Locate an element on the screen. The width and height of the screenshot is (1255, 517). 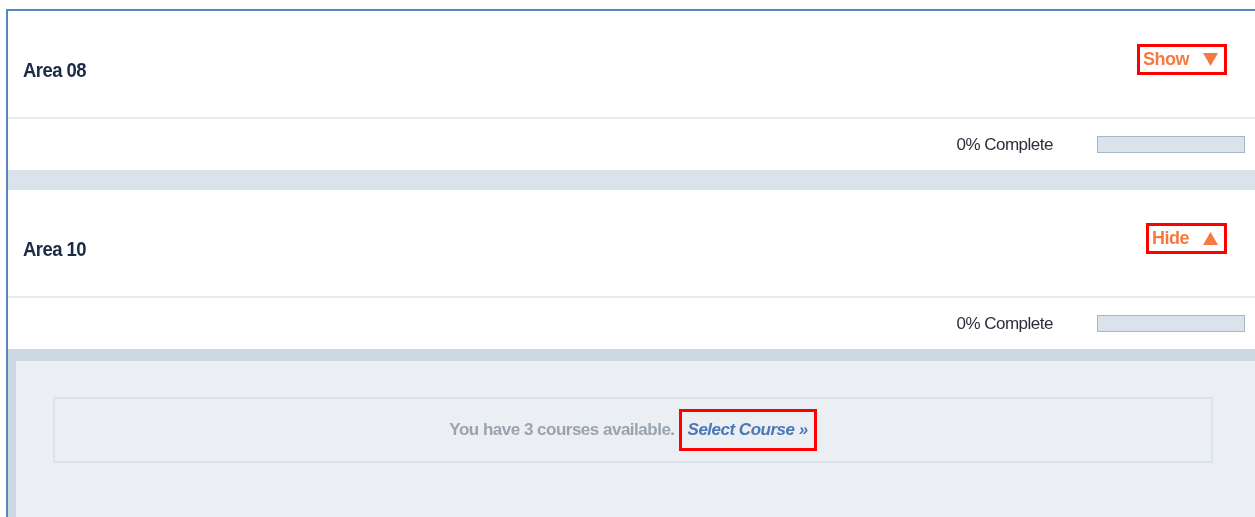
section-title: Area 10 is located at coordinates (55, 249).